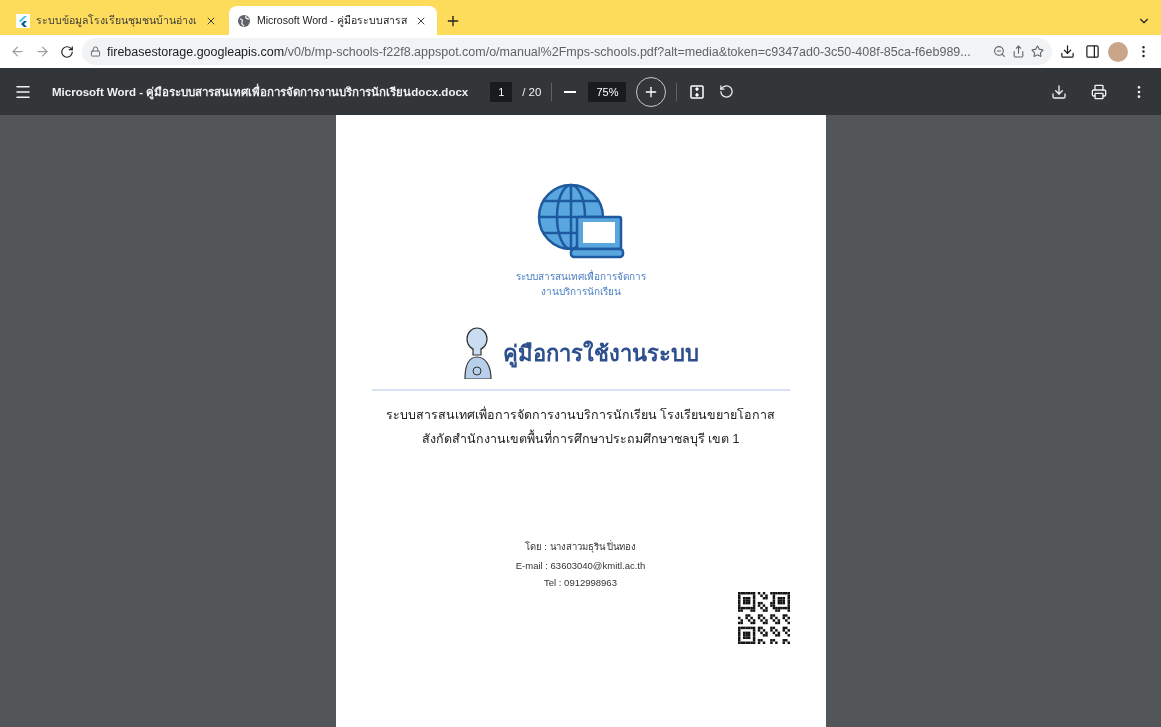 The height and width of the screenshot is (727, 1161). I want to click on star-icon, so click(1037, 51).